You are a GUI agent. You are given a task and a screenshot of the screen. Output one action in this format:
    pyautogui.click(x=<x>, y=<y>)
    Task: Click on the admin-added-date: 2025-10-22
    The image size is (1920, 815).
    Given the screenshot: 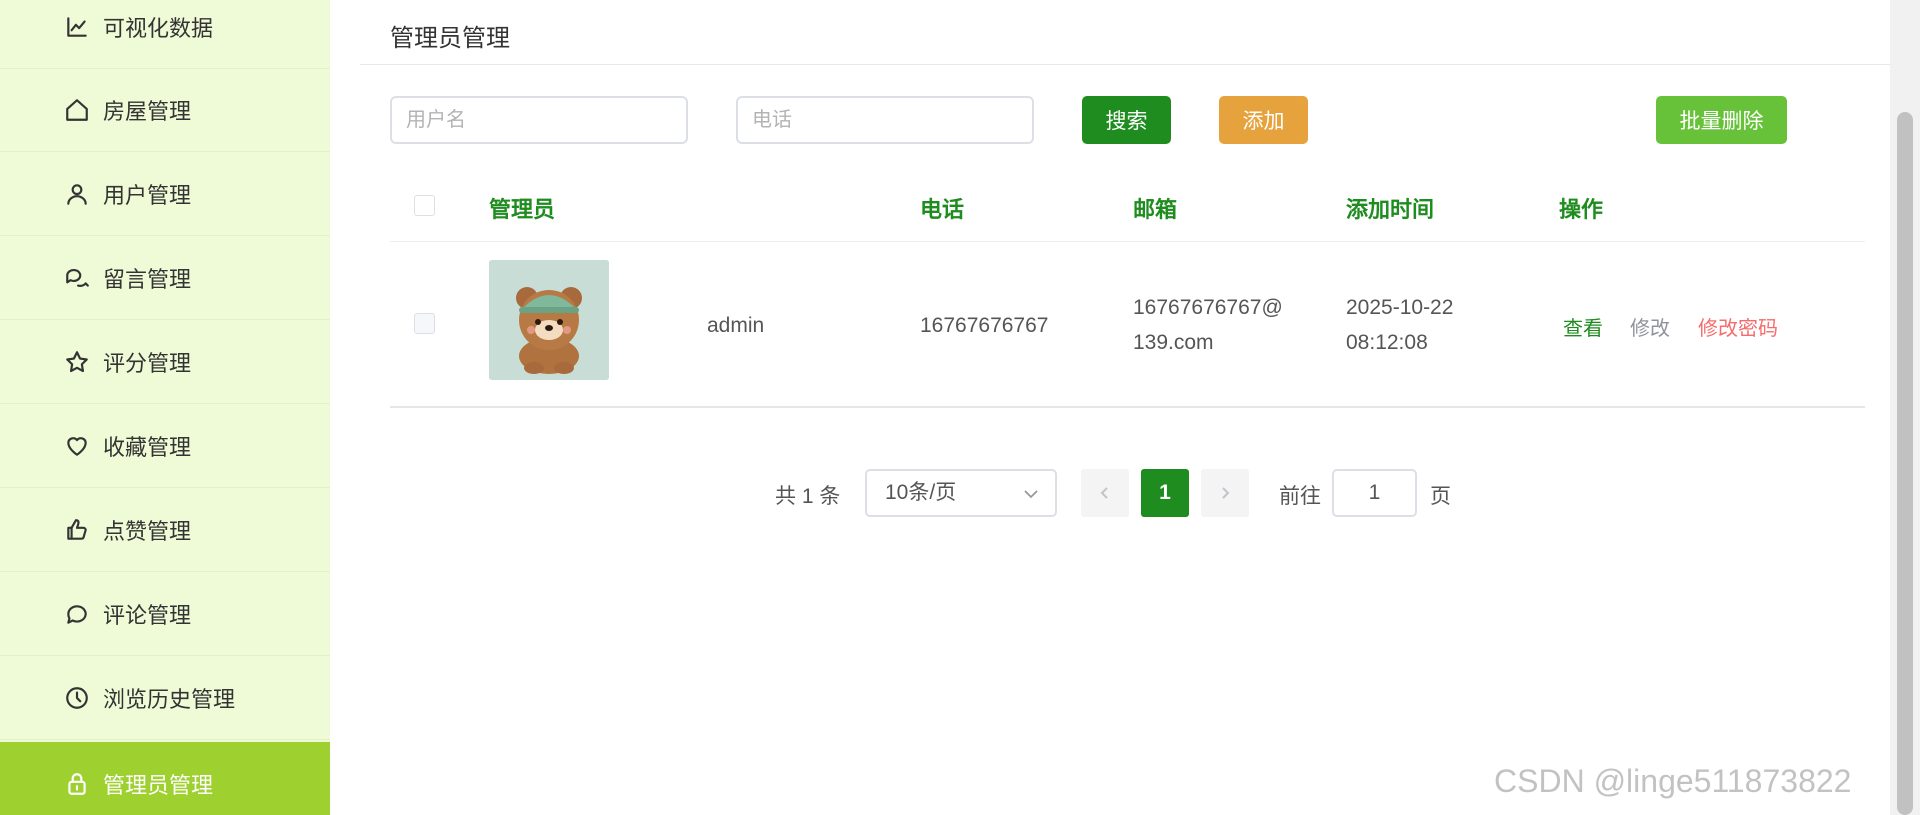 What is the action you would take?
    pyautogui.click(x=1400, y=307)
    